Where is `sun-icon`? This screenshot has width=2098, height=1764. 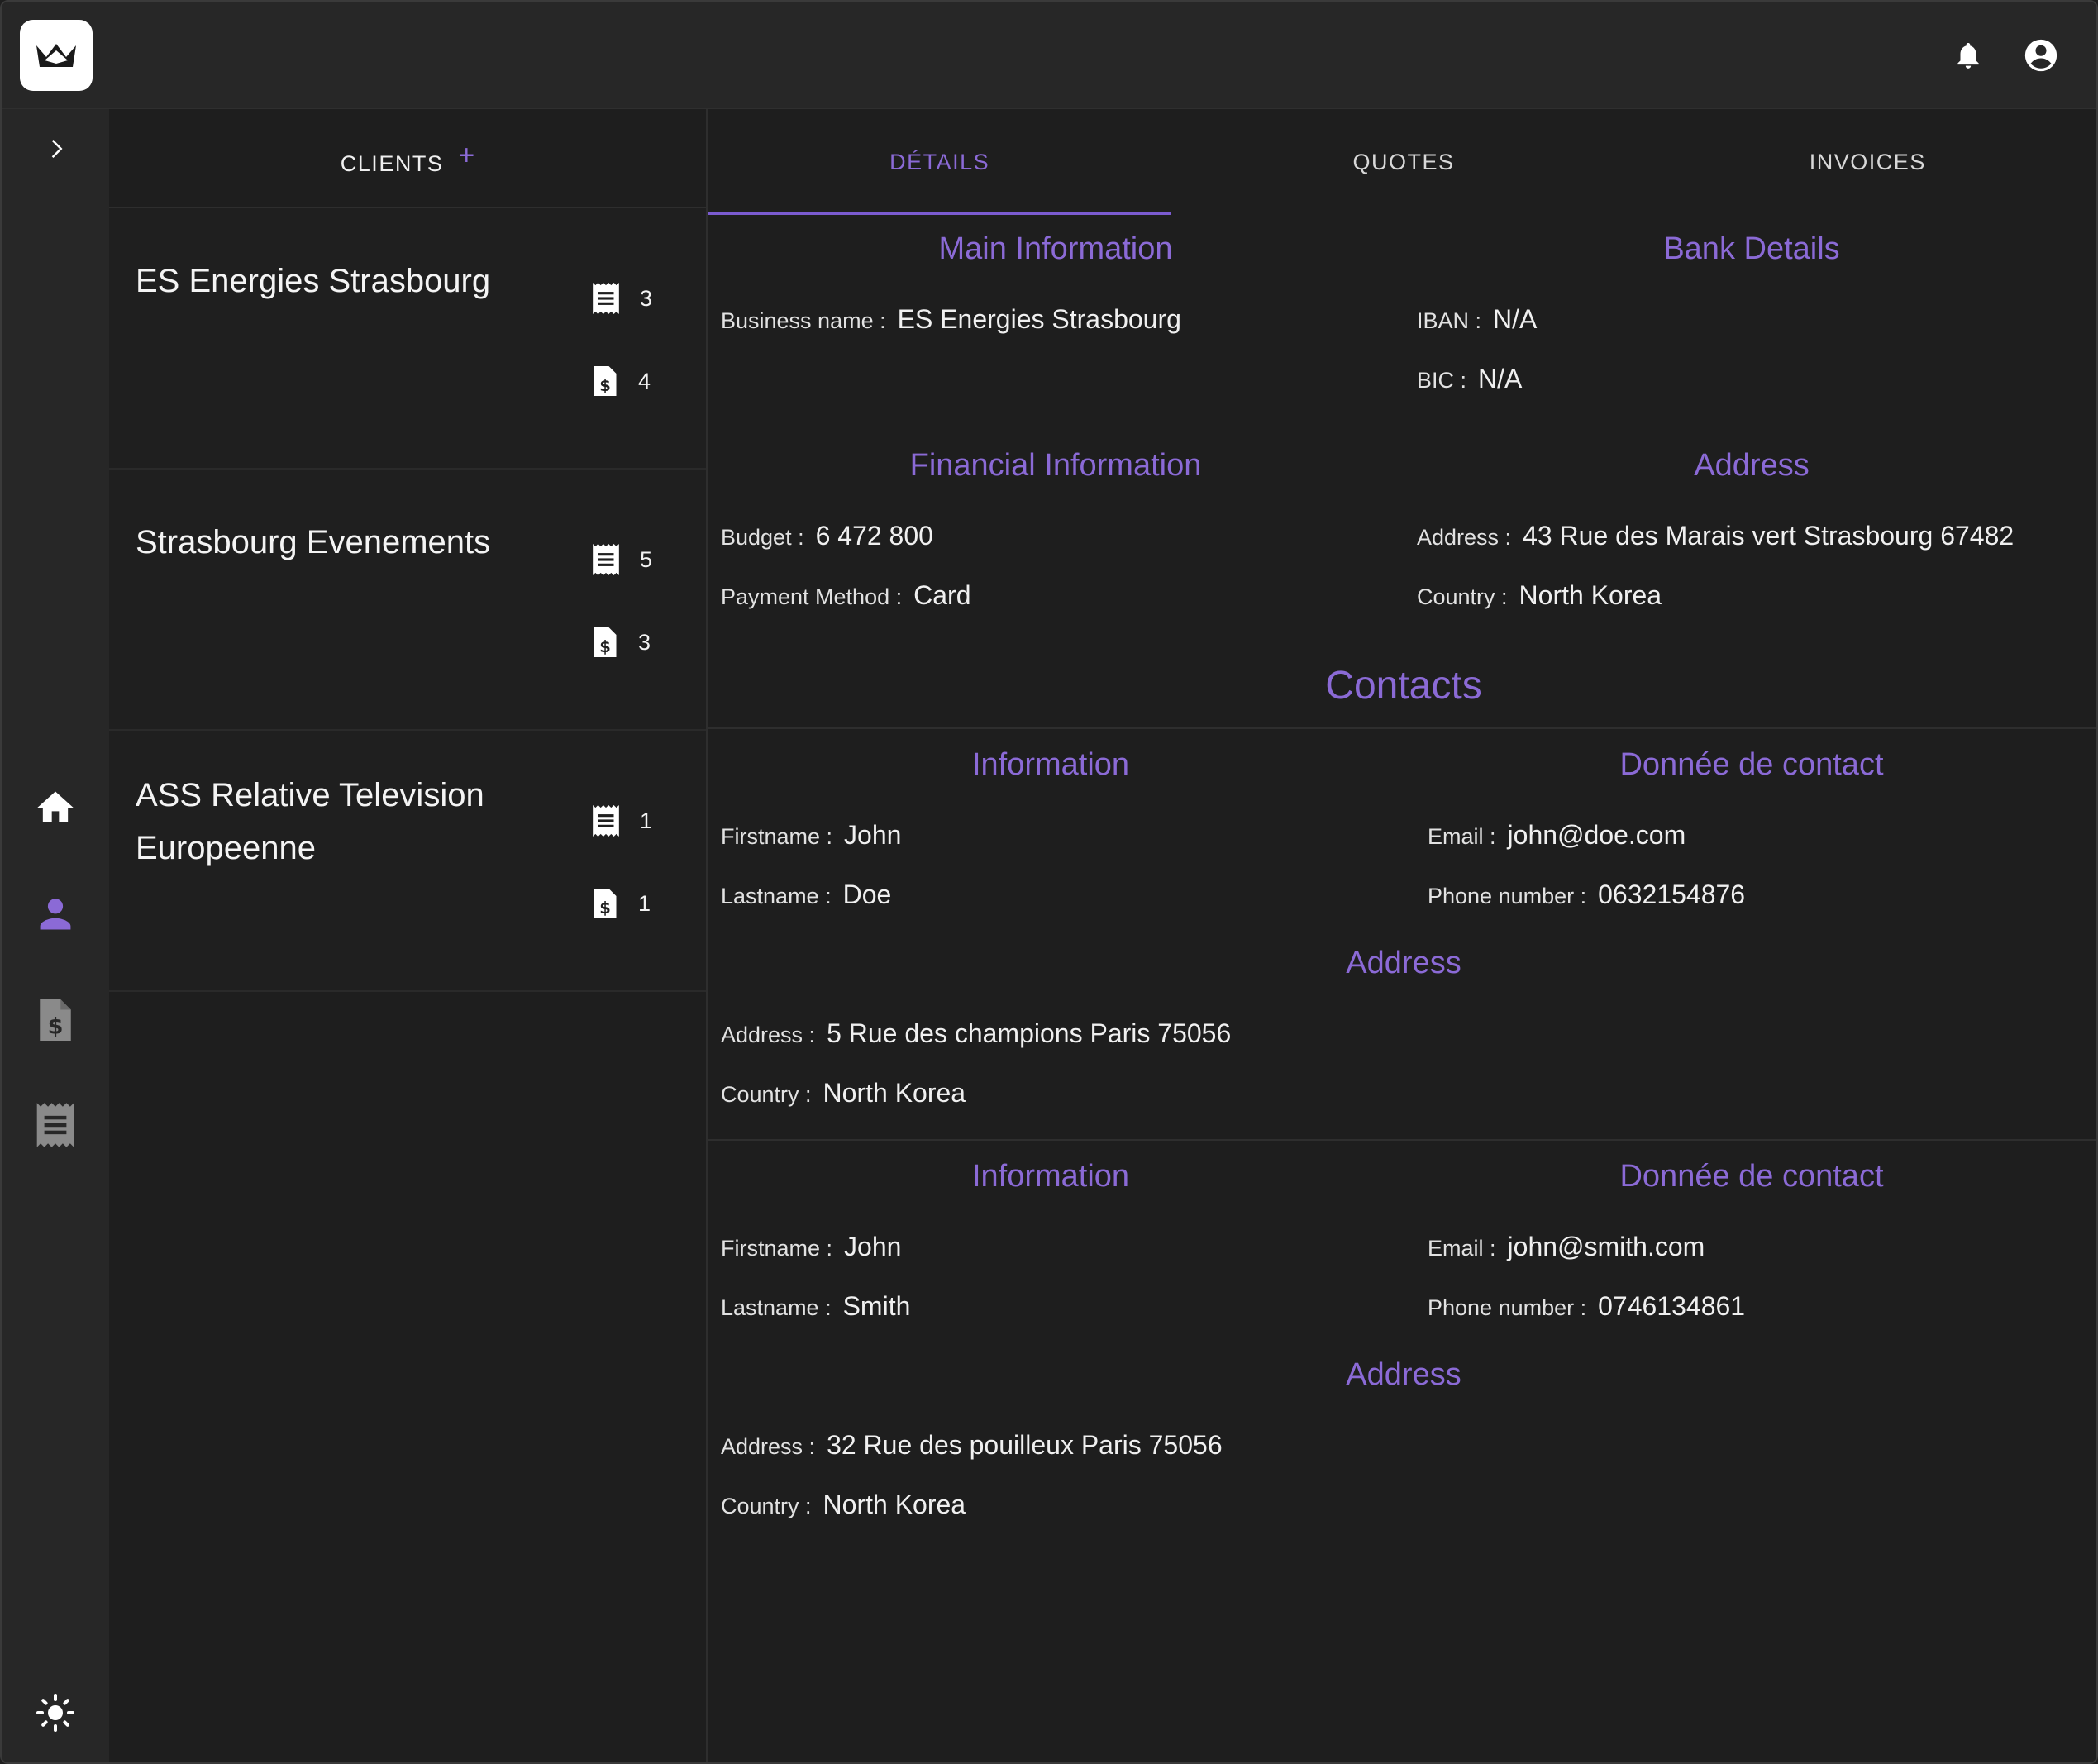
sun-icon is located at coordinates (55, 1713).